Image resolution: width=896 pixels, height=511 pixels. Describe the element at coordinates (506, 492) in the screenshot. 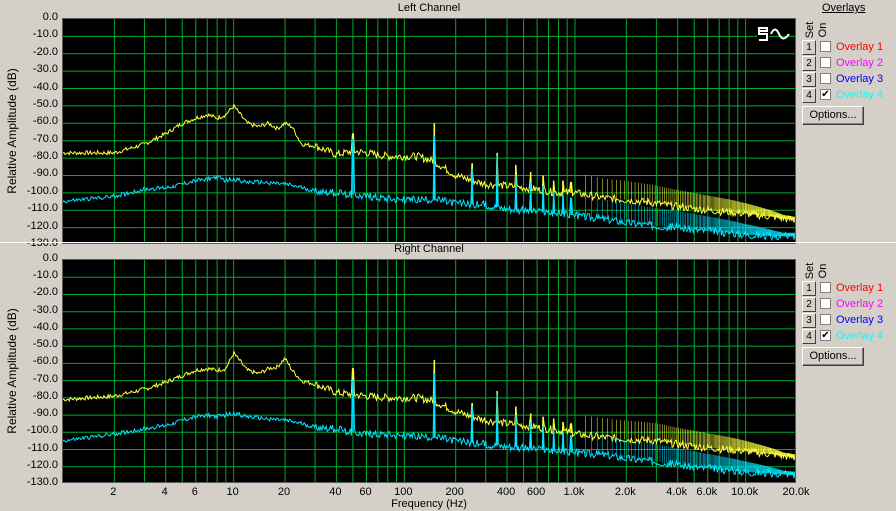

I see `x-tick-label: 400` at that location.